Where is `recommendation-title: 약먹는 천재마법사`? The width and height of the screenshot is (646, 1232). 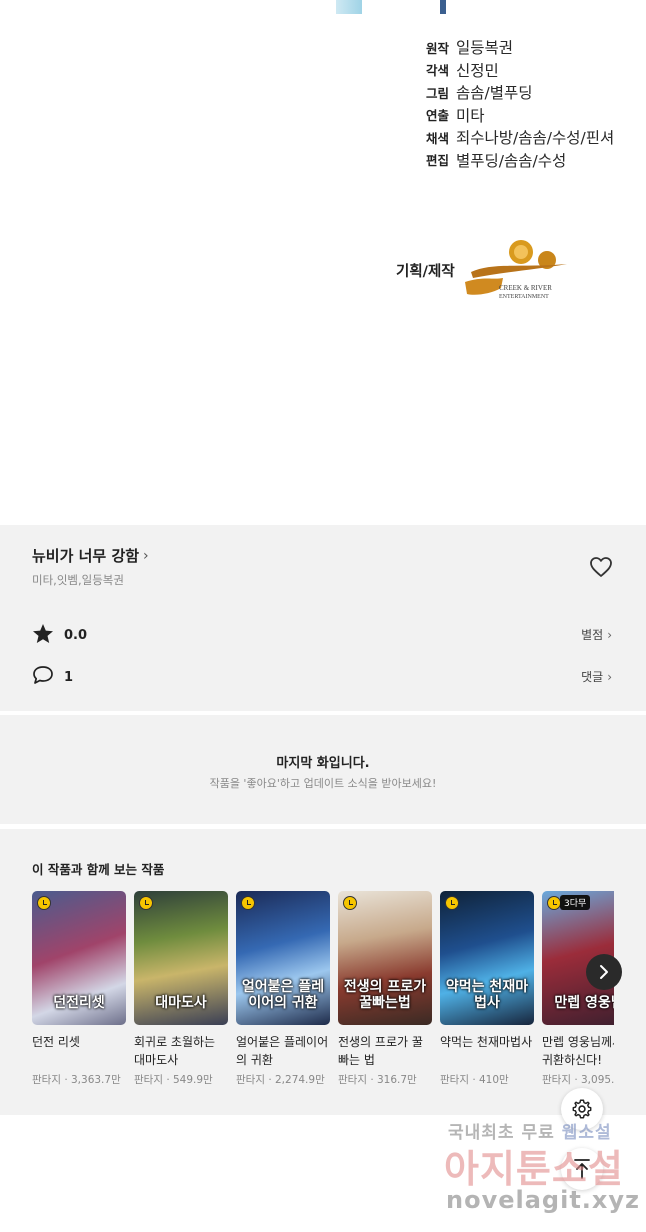
recommendation-title: 약먹는 천재마법사 is located at coordinates (487, 1051).